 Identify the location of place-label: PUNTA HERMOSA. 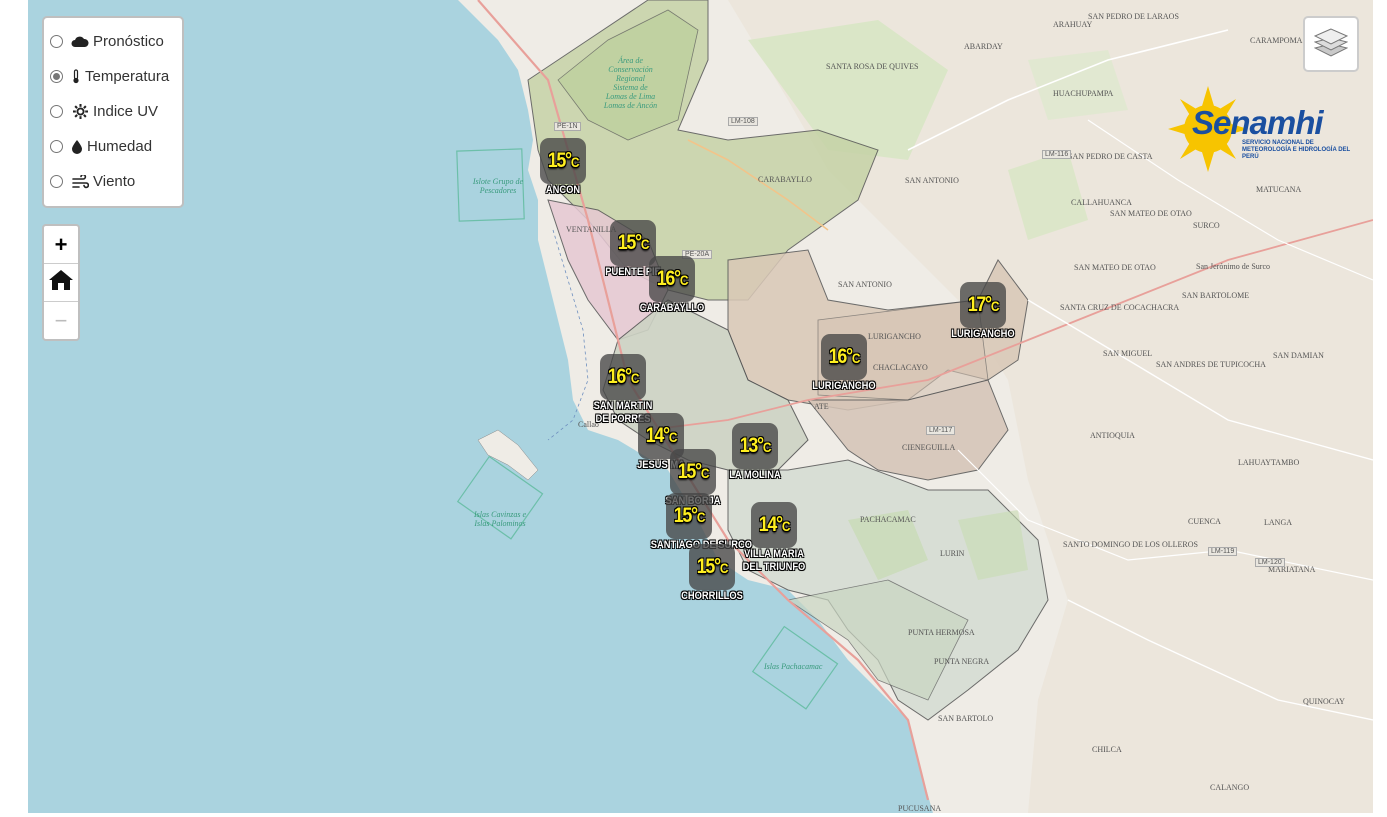
(941, 632).